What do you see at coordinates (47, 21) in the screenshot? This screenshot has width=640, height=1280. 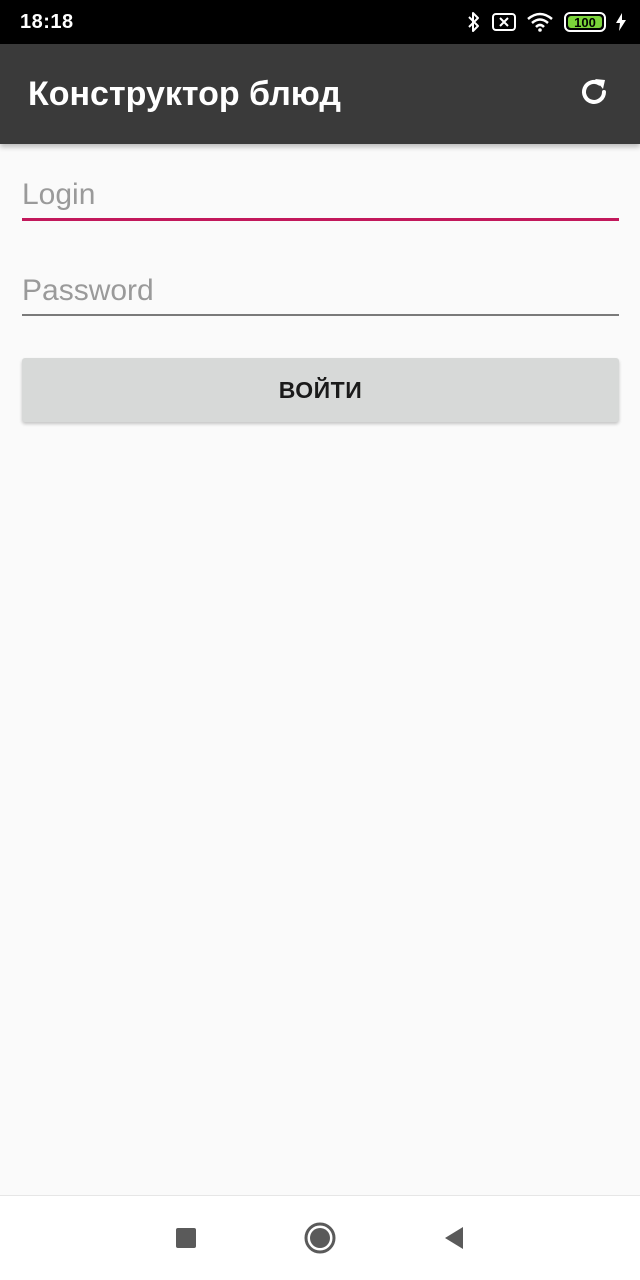 I see `status-time: 18:18` at bounding box center [47, 21].